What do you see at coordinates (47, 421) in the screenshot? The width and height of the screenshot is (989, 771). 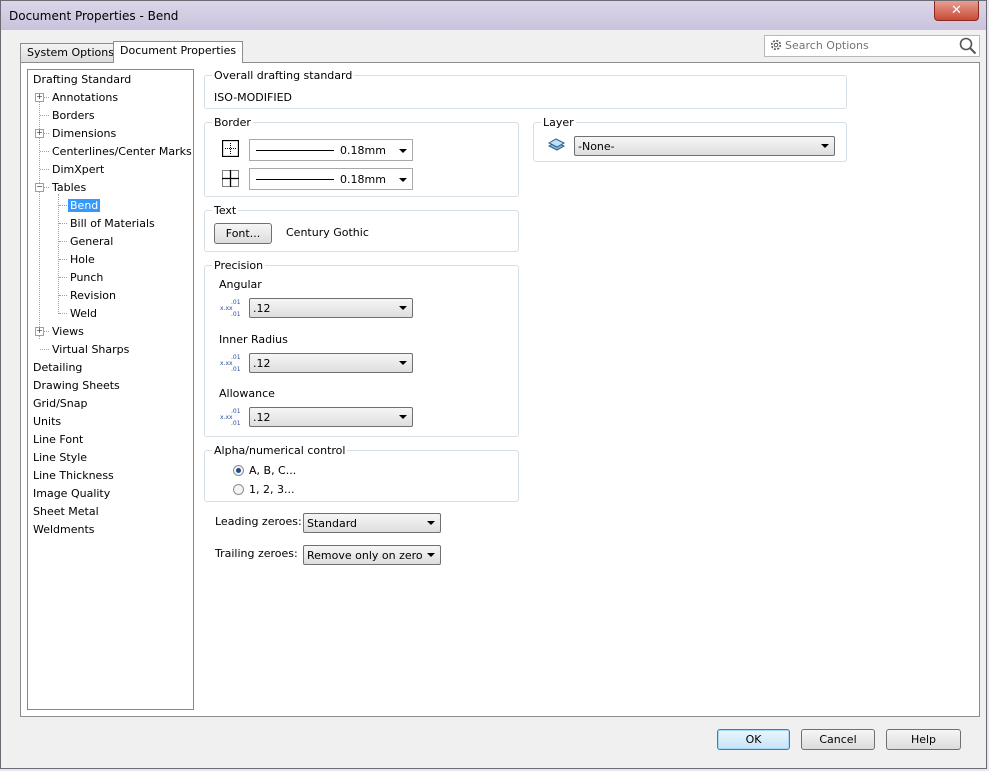 I see `tree-item-units: Units` at bounding box center [47, 421].